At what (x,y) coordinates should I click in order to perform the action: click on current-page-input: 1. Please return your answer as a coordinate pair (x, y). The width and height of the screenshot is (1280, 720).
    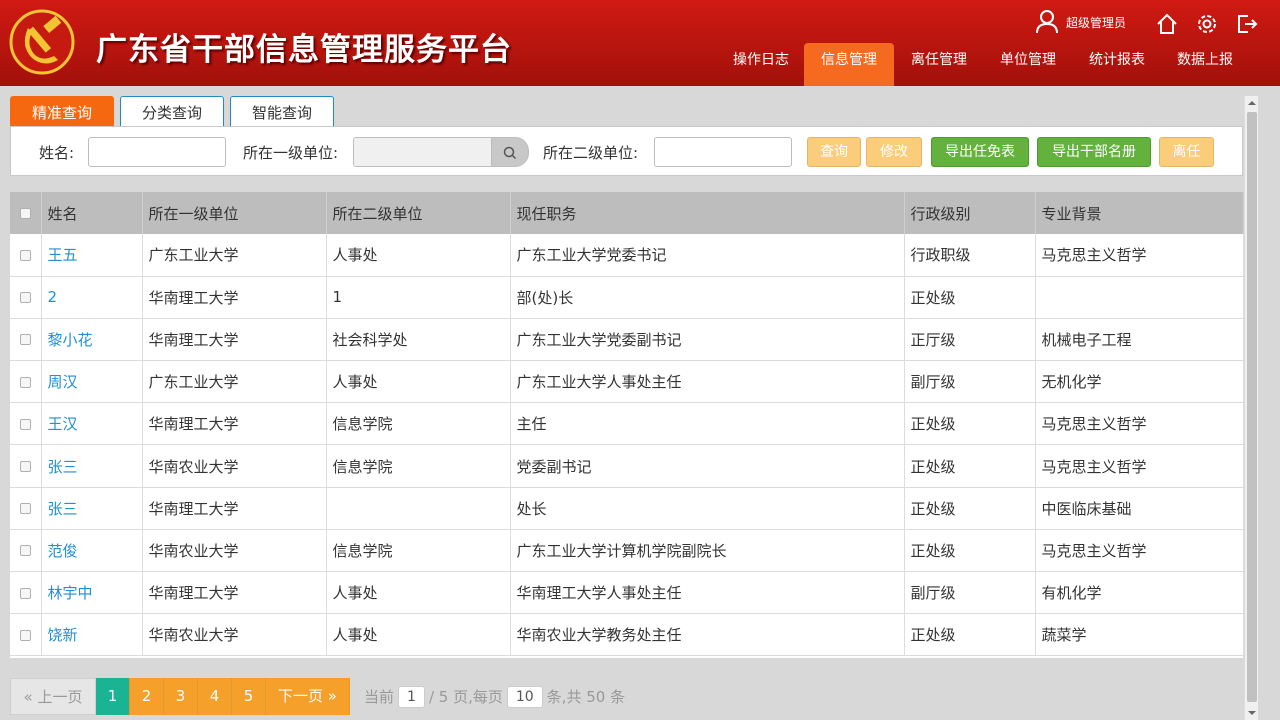
    Looking at the image, I should click on (411, 696).